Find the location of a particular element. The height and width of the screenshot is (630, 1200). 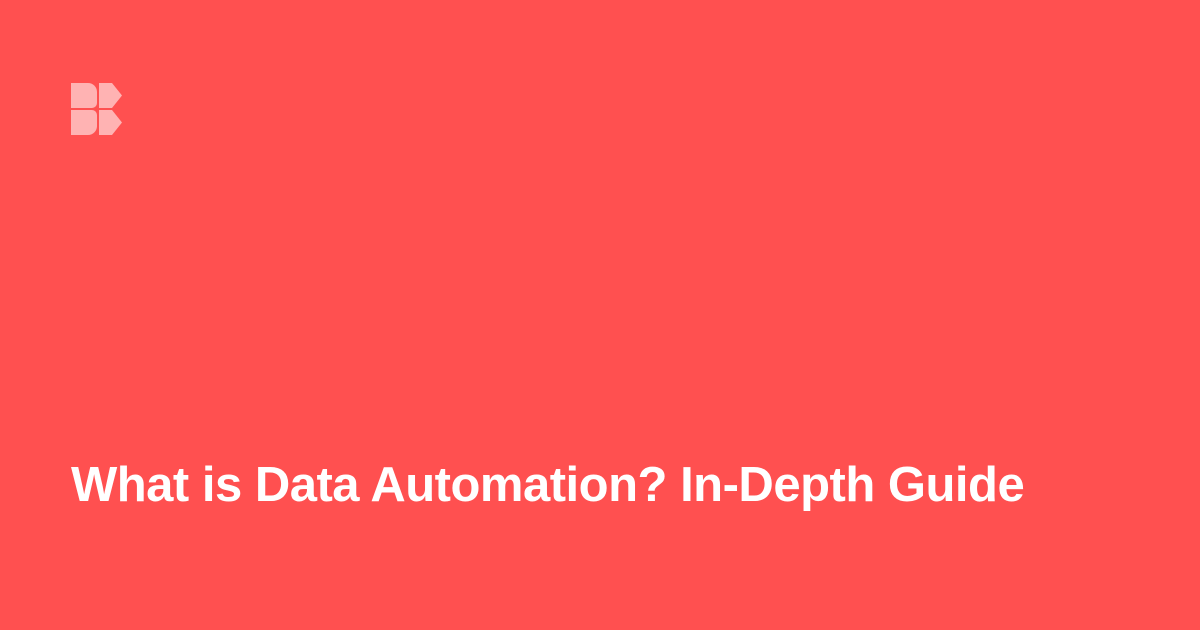

brand-logo-icon is located at coordinates (97, 109).